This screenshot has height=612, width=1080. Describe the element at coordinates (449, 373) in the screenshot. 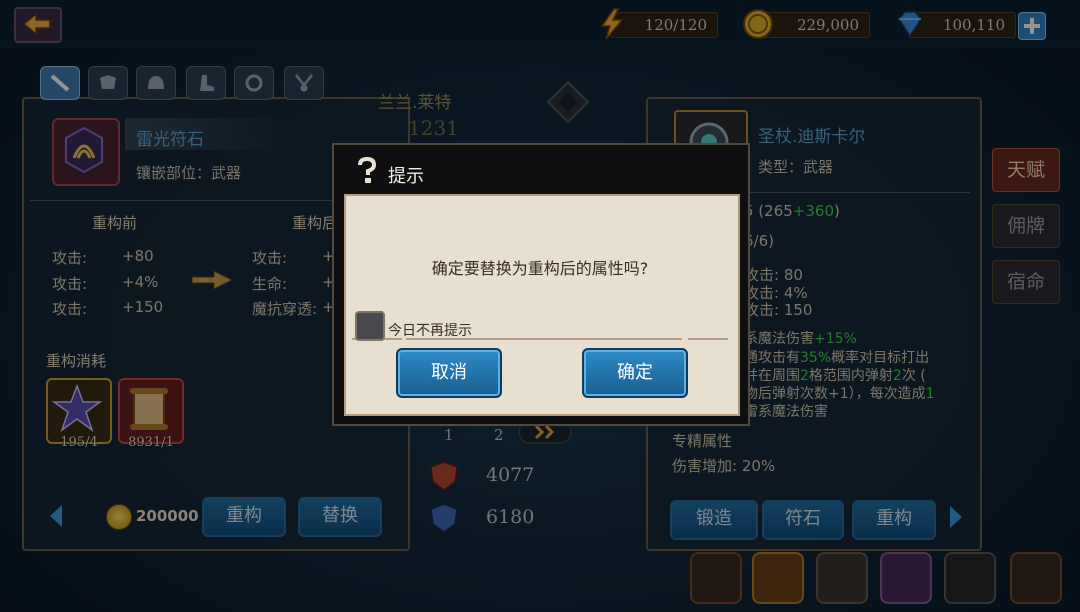

I see `cancel-button: 取消` at that location.